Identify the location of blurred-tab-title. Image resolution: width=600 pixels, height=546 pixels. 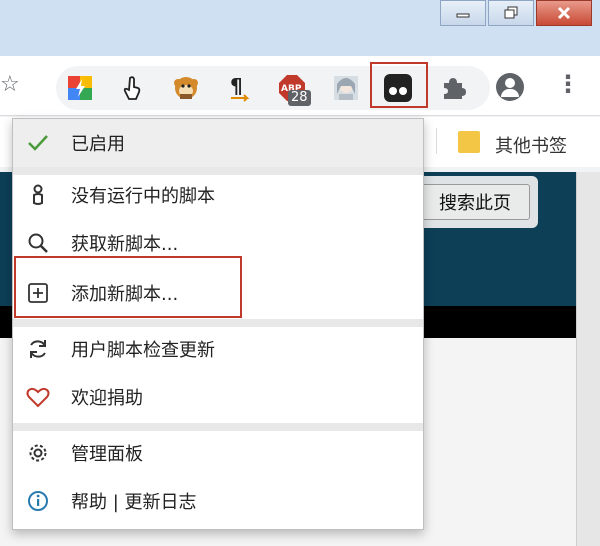
(75, 20).